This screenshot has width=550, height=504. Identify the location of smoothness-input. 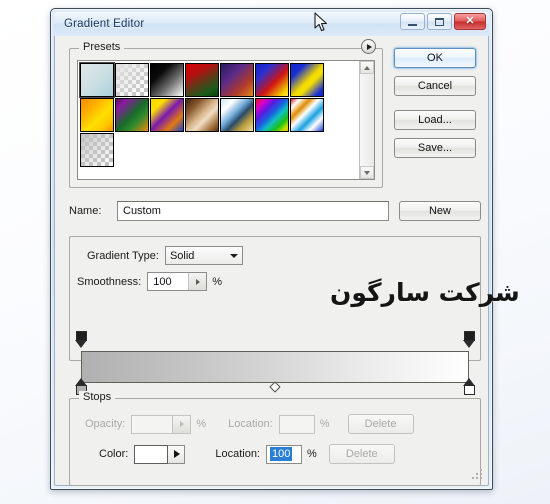
(168, 281).